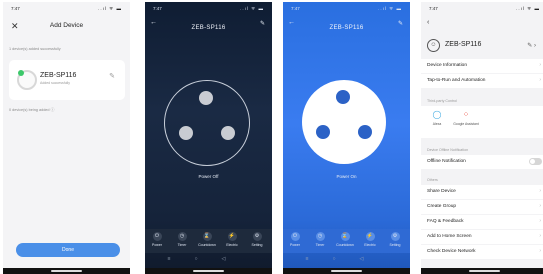  Describe the element at coordinates (482, 252) in the screenshot. I see `row-check-network: Check Device Network ›` at that location.